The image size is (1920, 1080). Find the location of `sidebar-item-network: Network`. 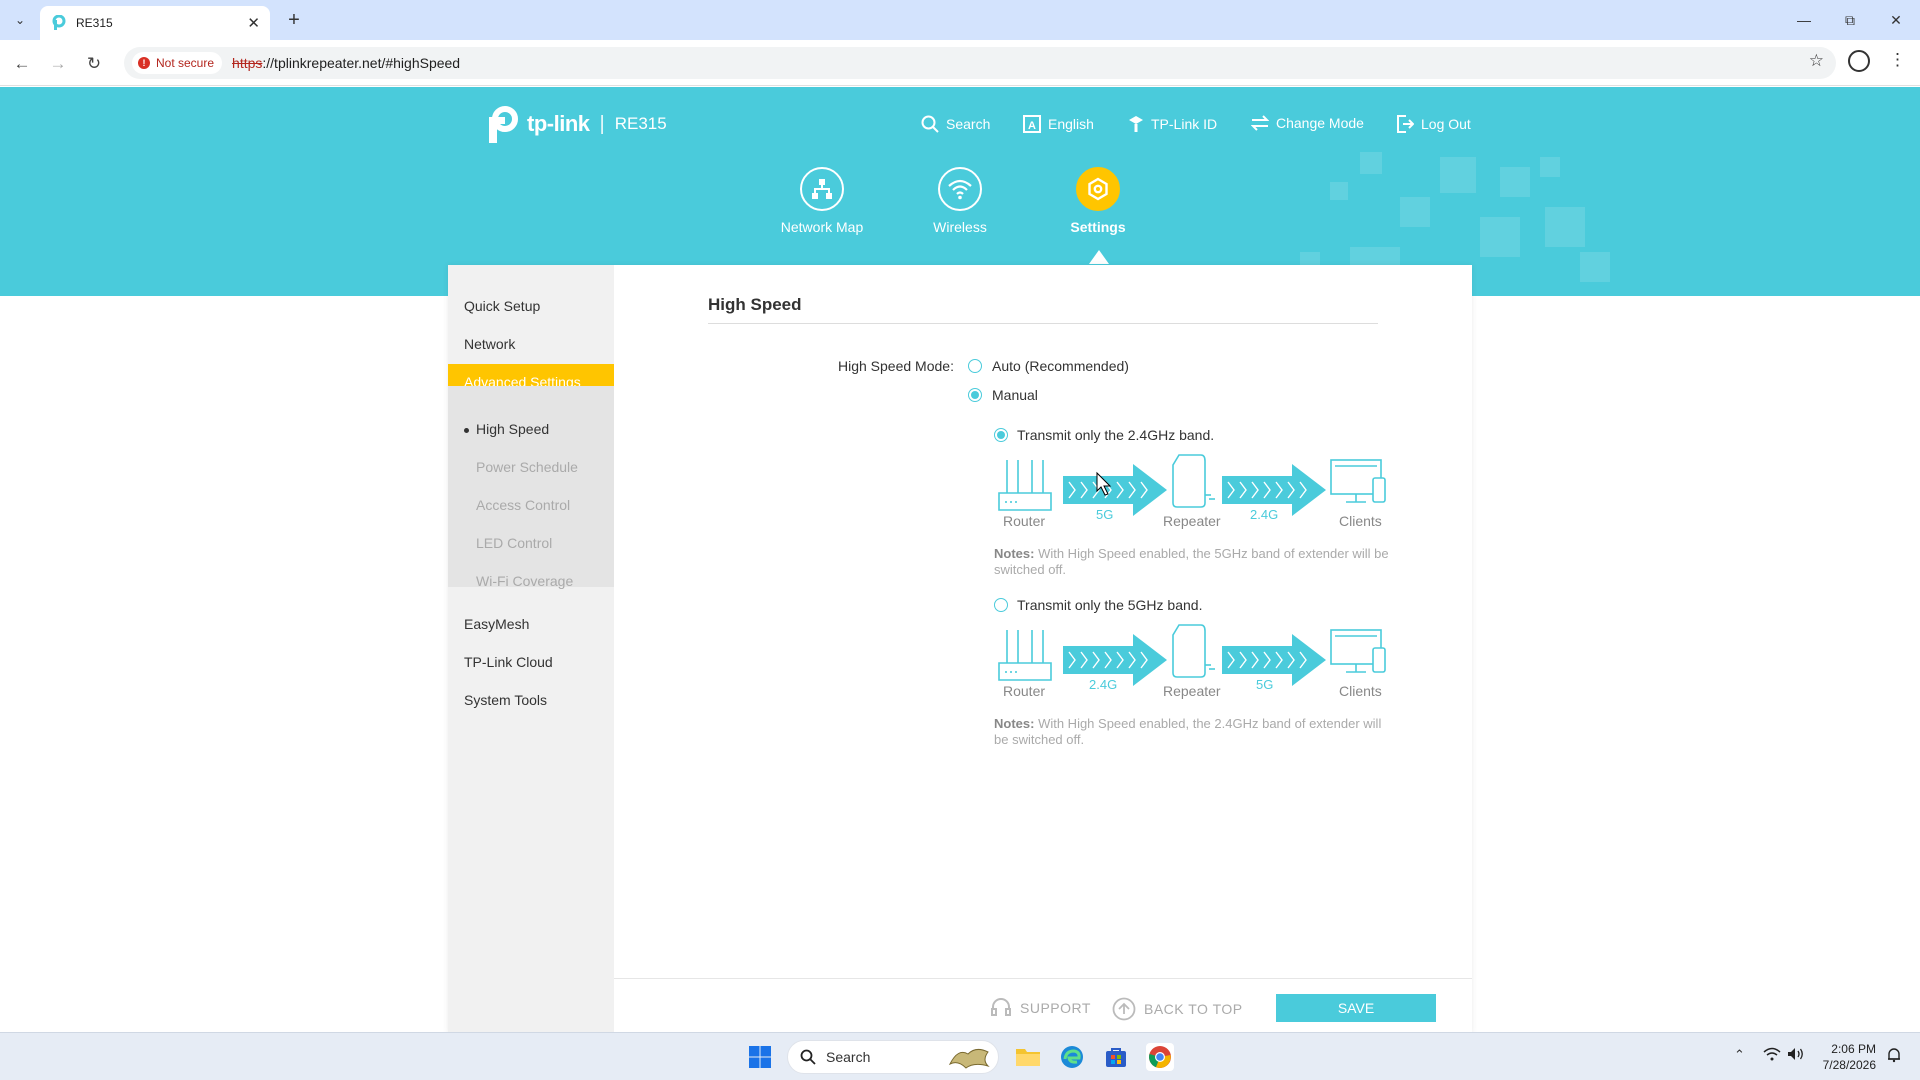

sidebar-item-network: Network is located at coordinates (531, 344).